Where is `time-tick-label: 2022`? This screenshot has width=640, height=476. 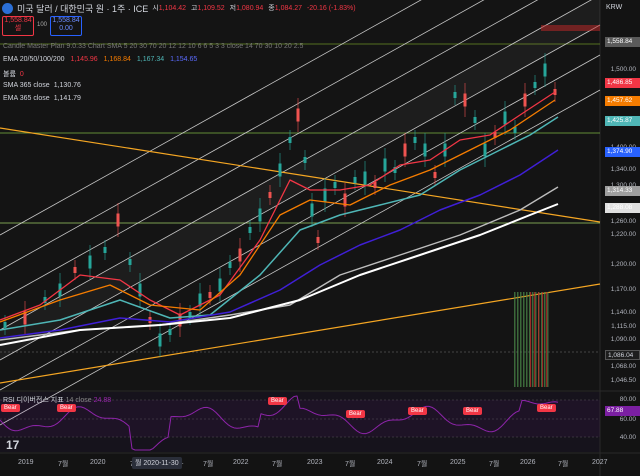 time-tick-label: 2022 is located at coordinates (241, 462).